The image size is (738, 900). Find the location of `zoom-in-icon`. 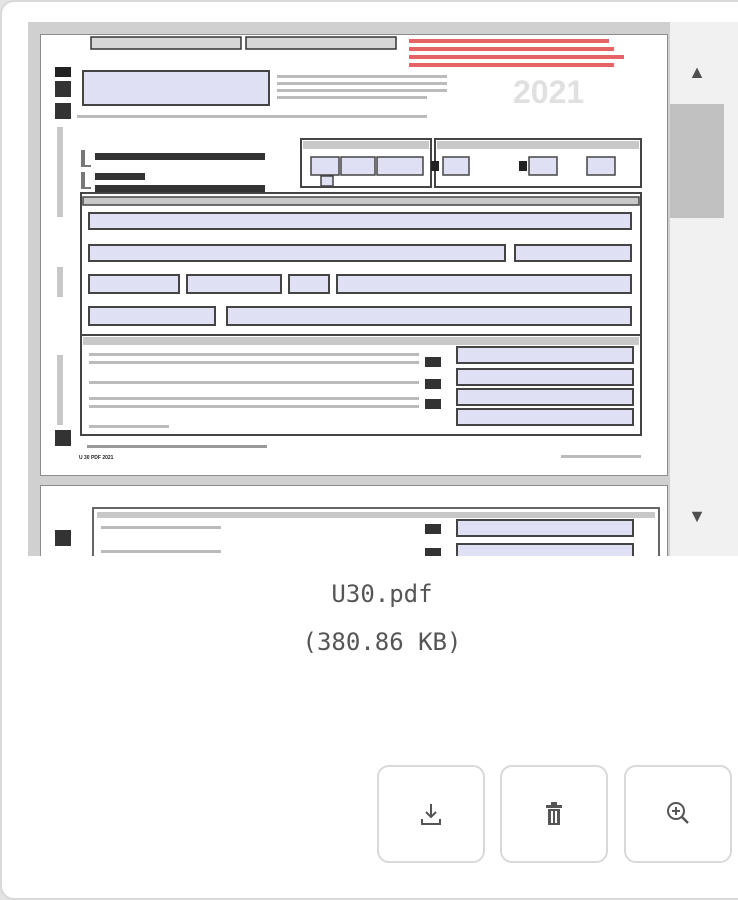

zoom-in-icon is located at coordinates (678, 813).